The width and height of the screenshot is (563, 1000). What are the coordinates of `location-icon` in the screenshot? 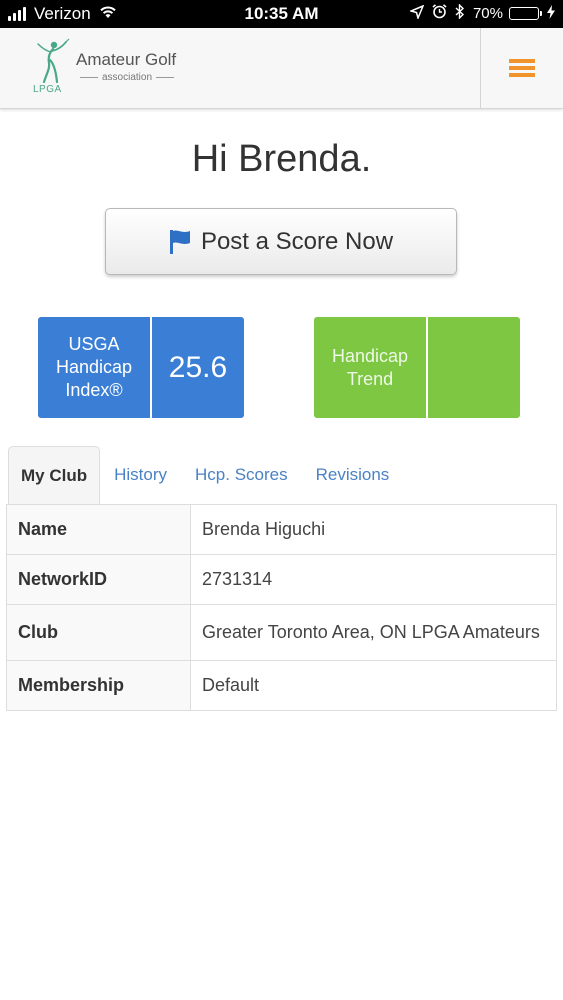 It's located at (416, 13).